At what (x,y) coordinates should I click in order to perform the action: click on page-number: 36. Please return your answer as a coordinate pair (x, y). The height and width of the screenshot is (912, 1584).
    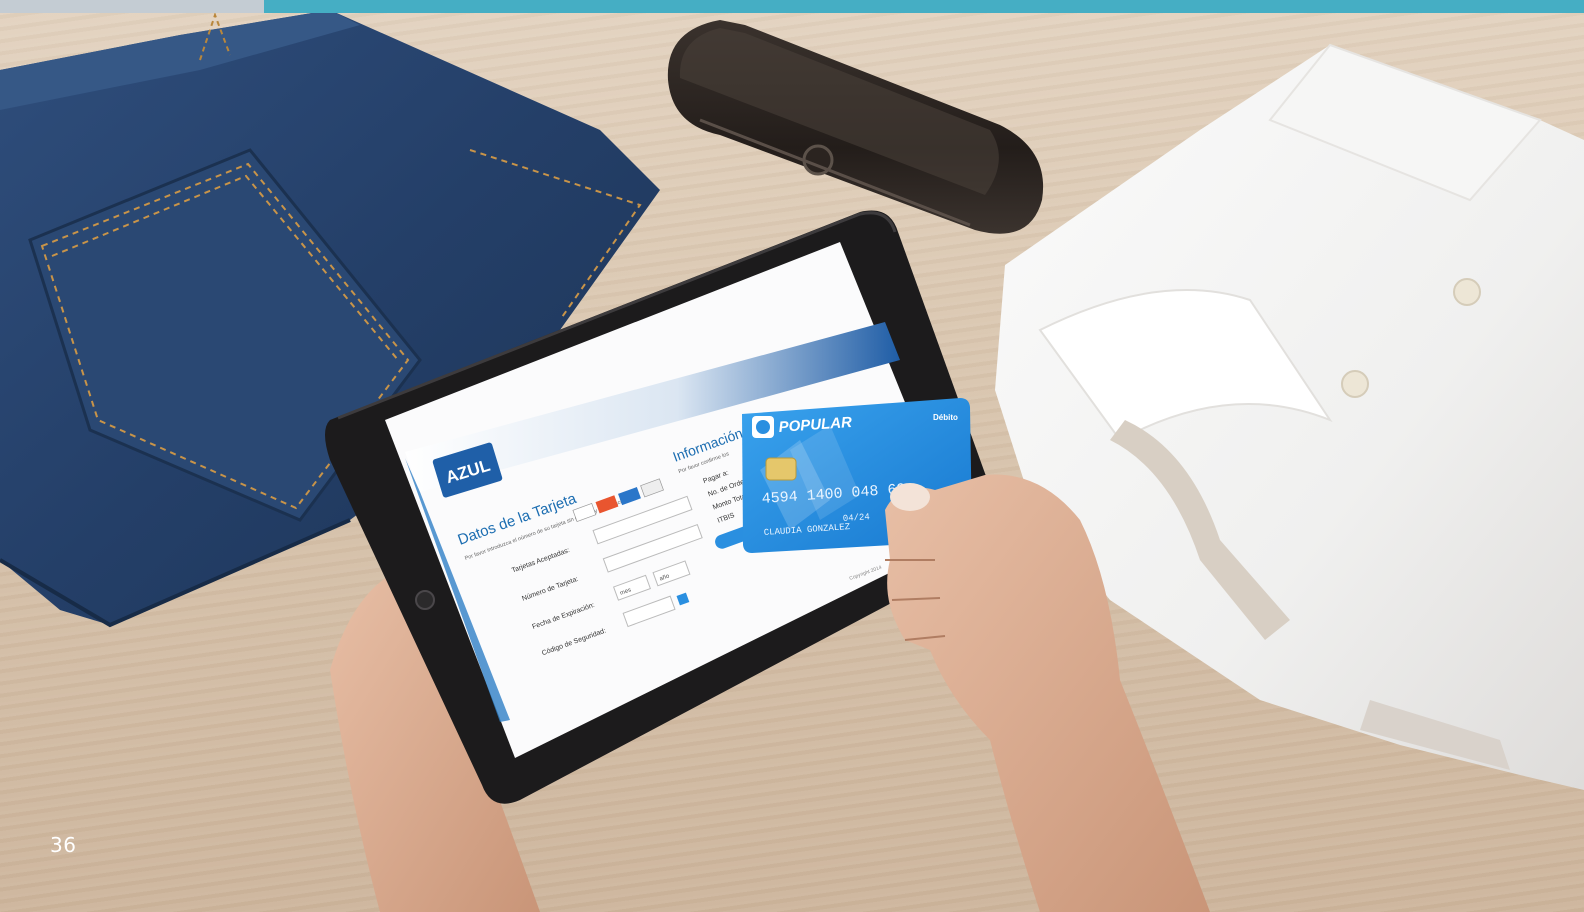
    Looking at the image, I should click on (63, 845).